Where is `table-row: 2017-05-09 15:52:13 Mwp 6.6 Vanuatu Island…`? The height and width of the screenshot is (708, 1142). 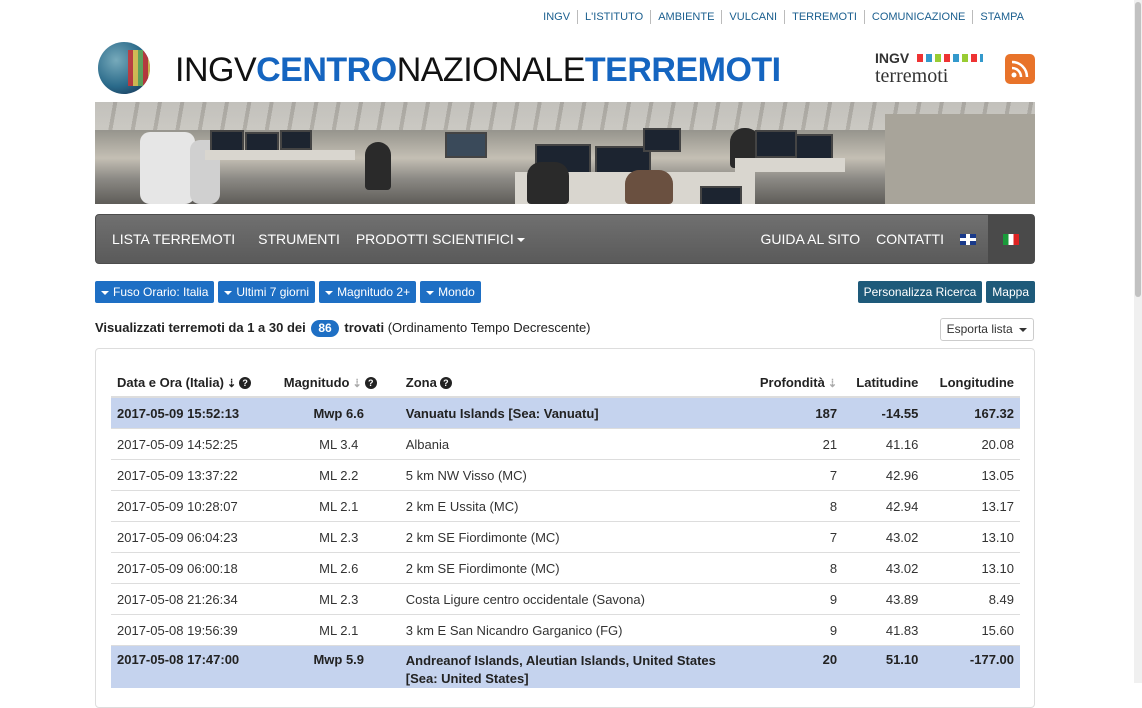
table-row: 2017-05-09 15:52:13 Mwp 6.6 Vanuatu Island… is located at coordinates (565, 412).